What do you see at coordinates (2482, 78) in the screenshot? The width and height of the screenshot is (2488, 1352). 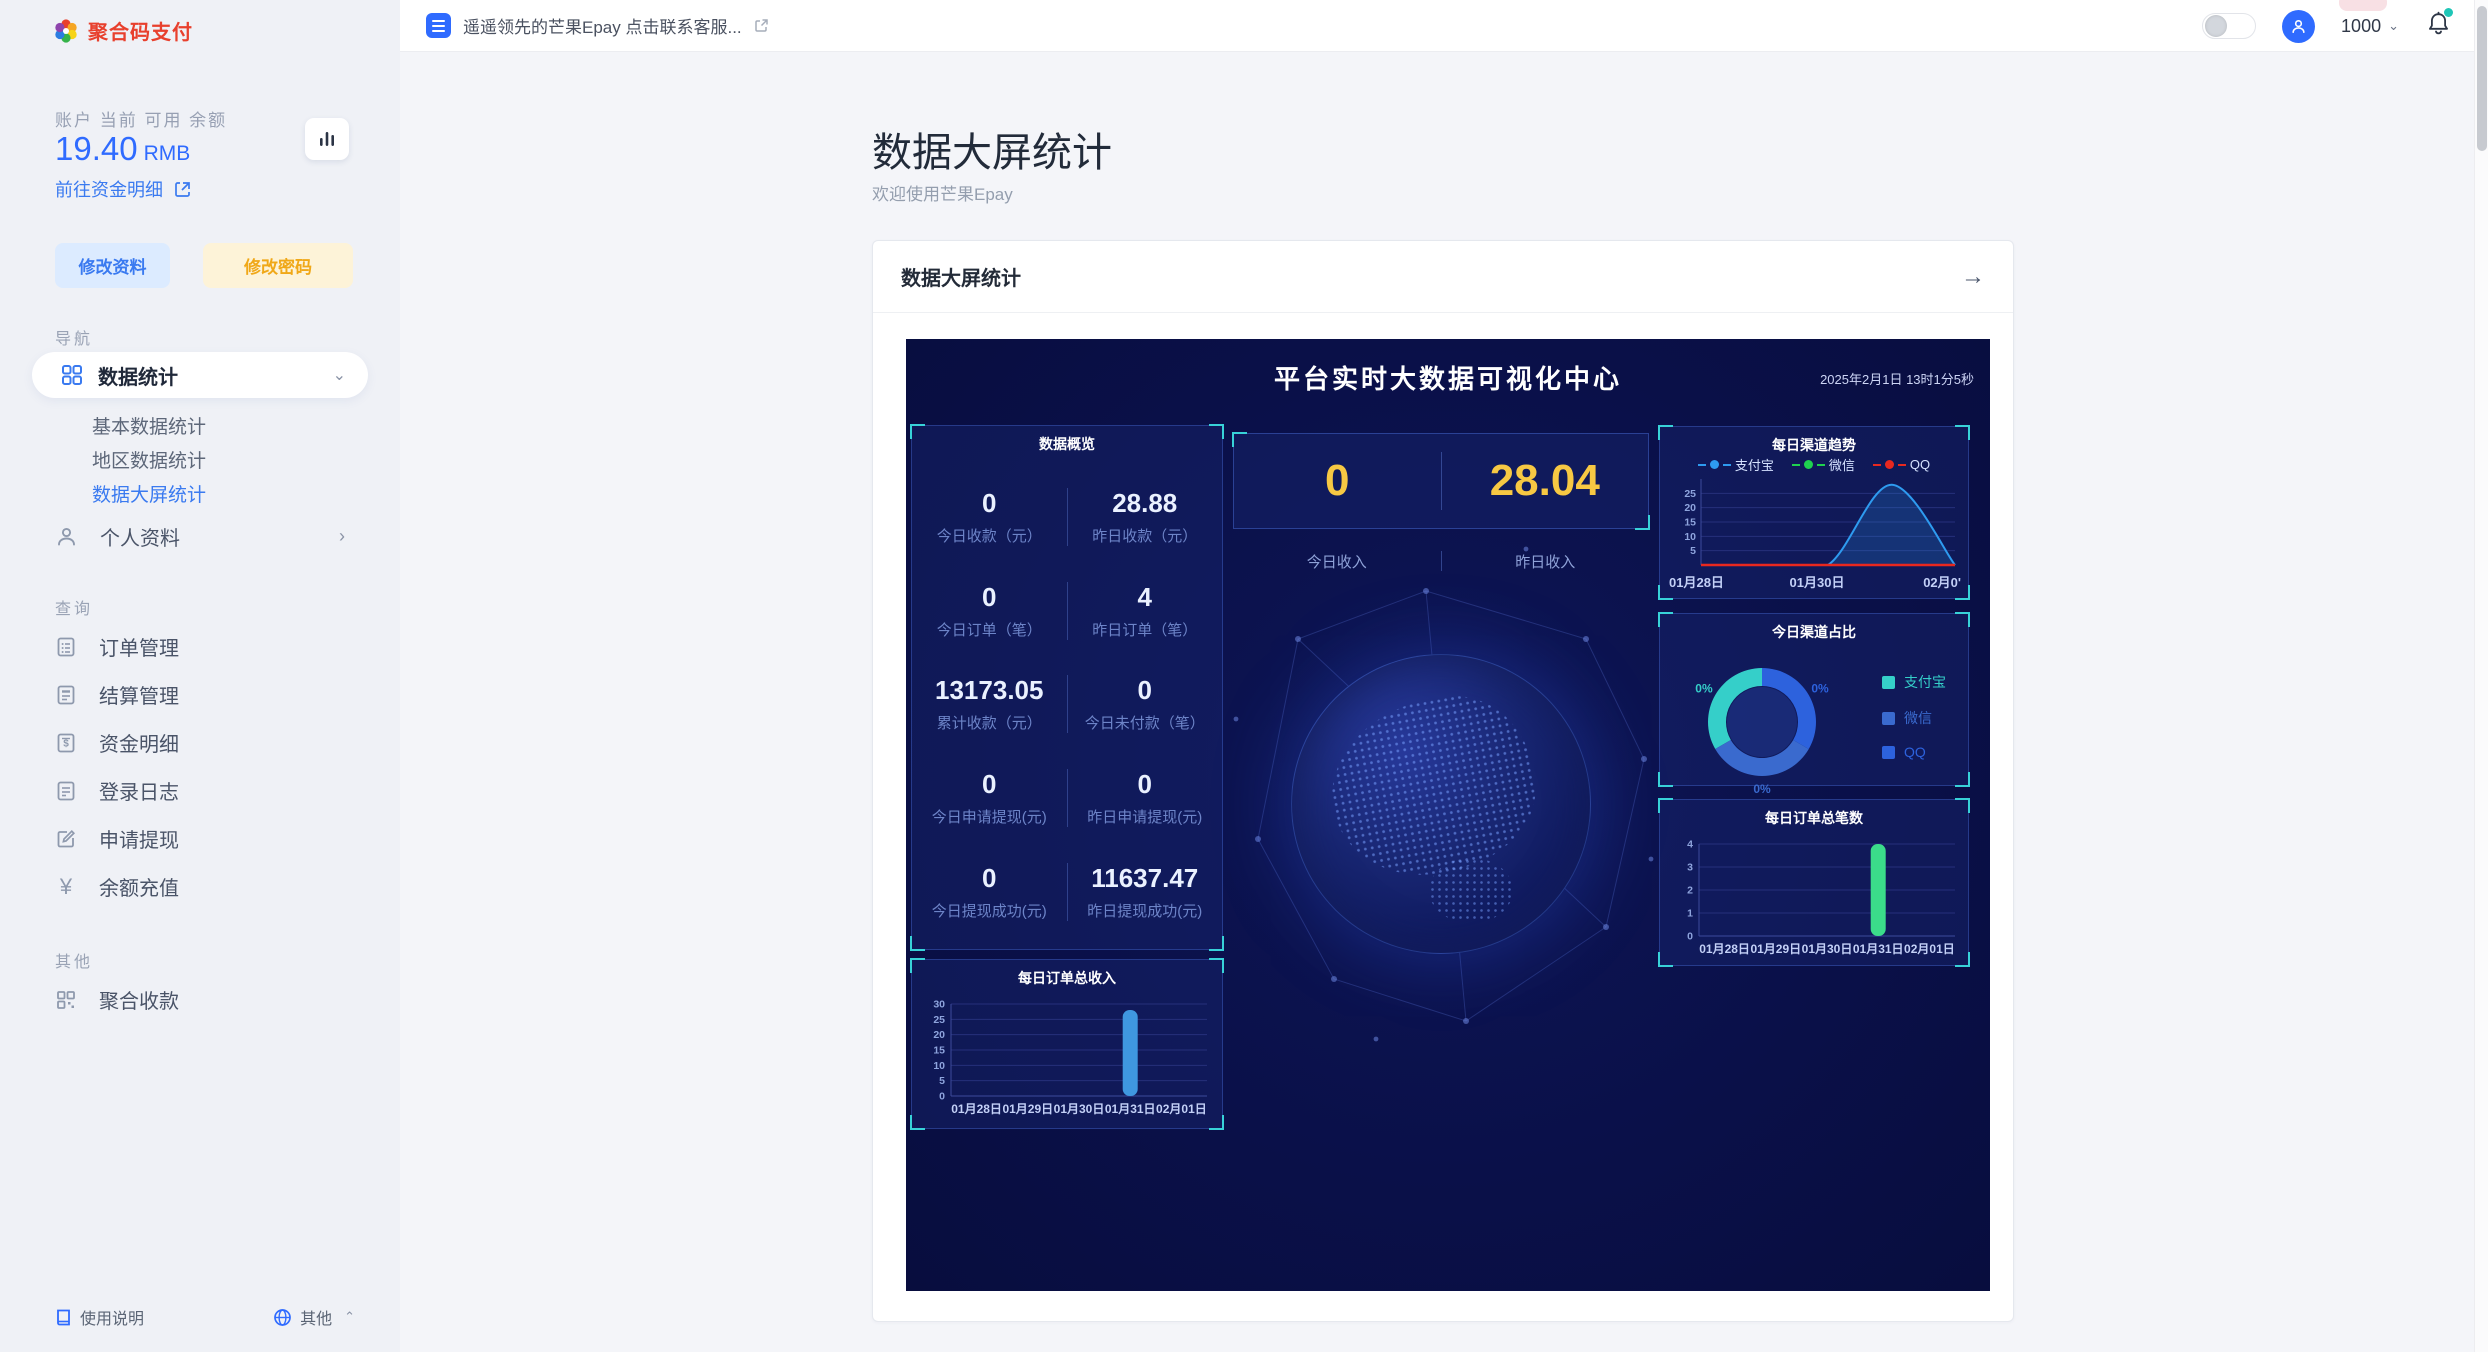 I see `scrollbar-thumb` at bounding box center [2482, 78].